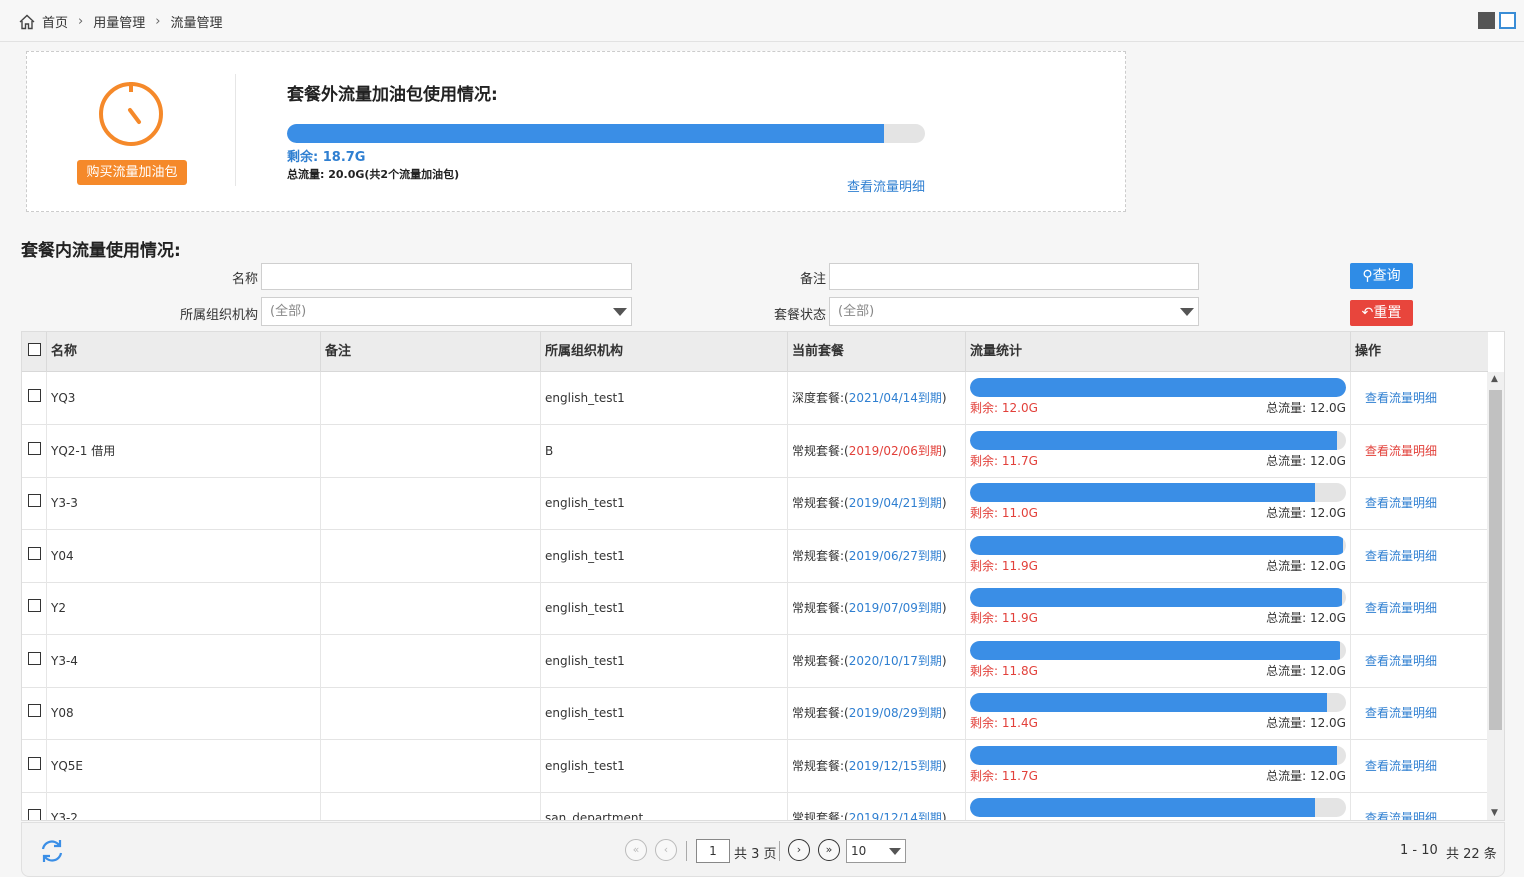 The height and width of the screenshot is (877, 1524). Describe the element at coordinates (666, 850) in the screenshot. I see `prev-page-icon: ‹` at that location.